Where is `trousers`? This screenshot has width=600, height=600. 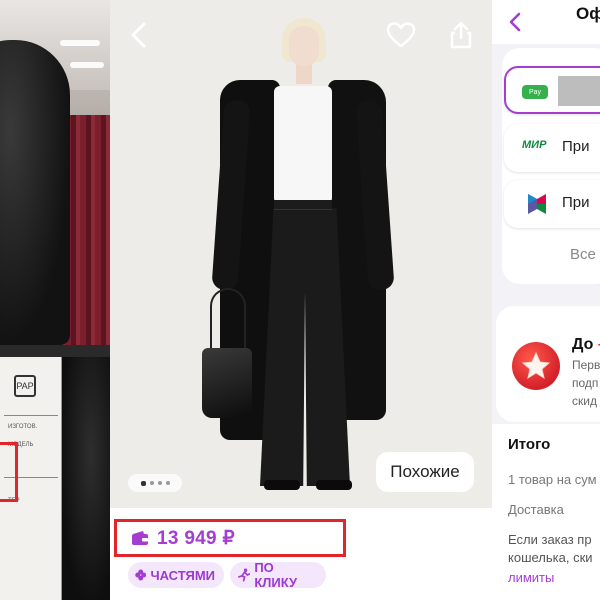 trousers is located at coordinates (305, 347).